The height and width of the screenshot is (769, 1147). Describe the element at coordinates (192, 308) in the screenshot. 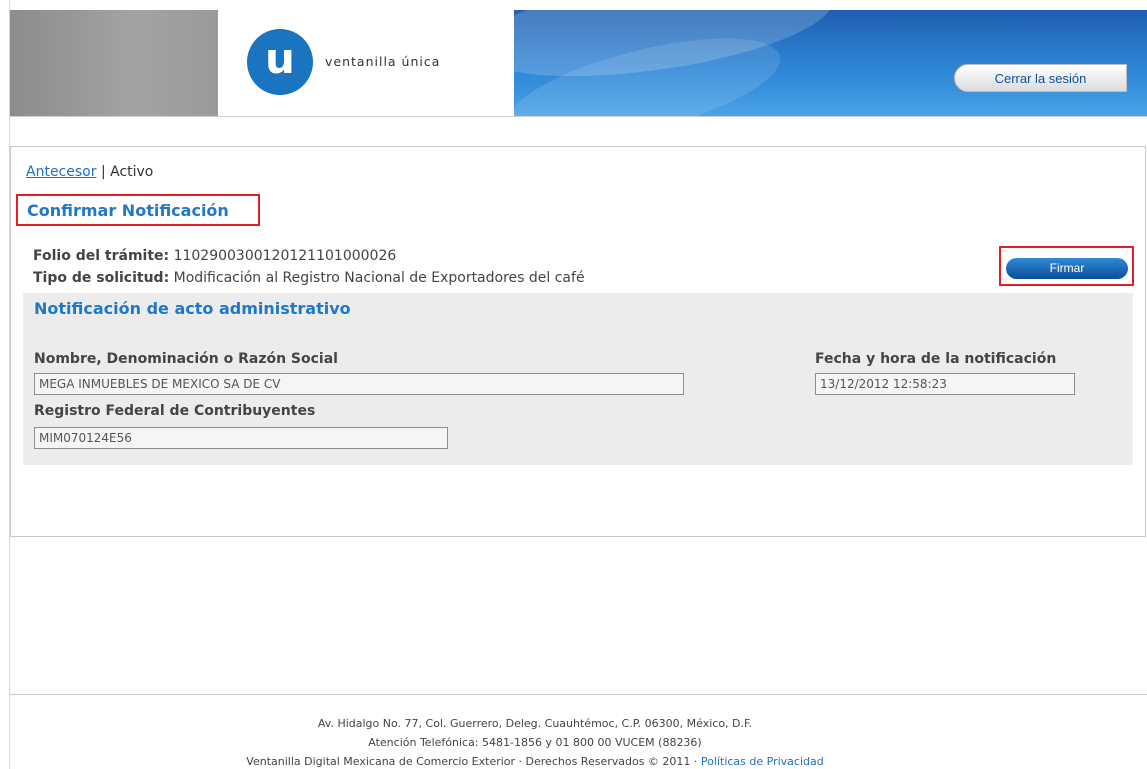

I see `section-title: Notificación de acto administrativo` at that location.